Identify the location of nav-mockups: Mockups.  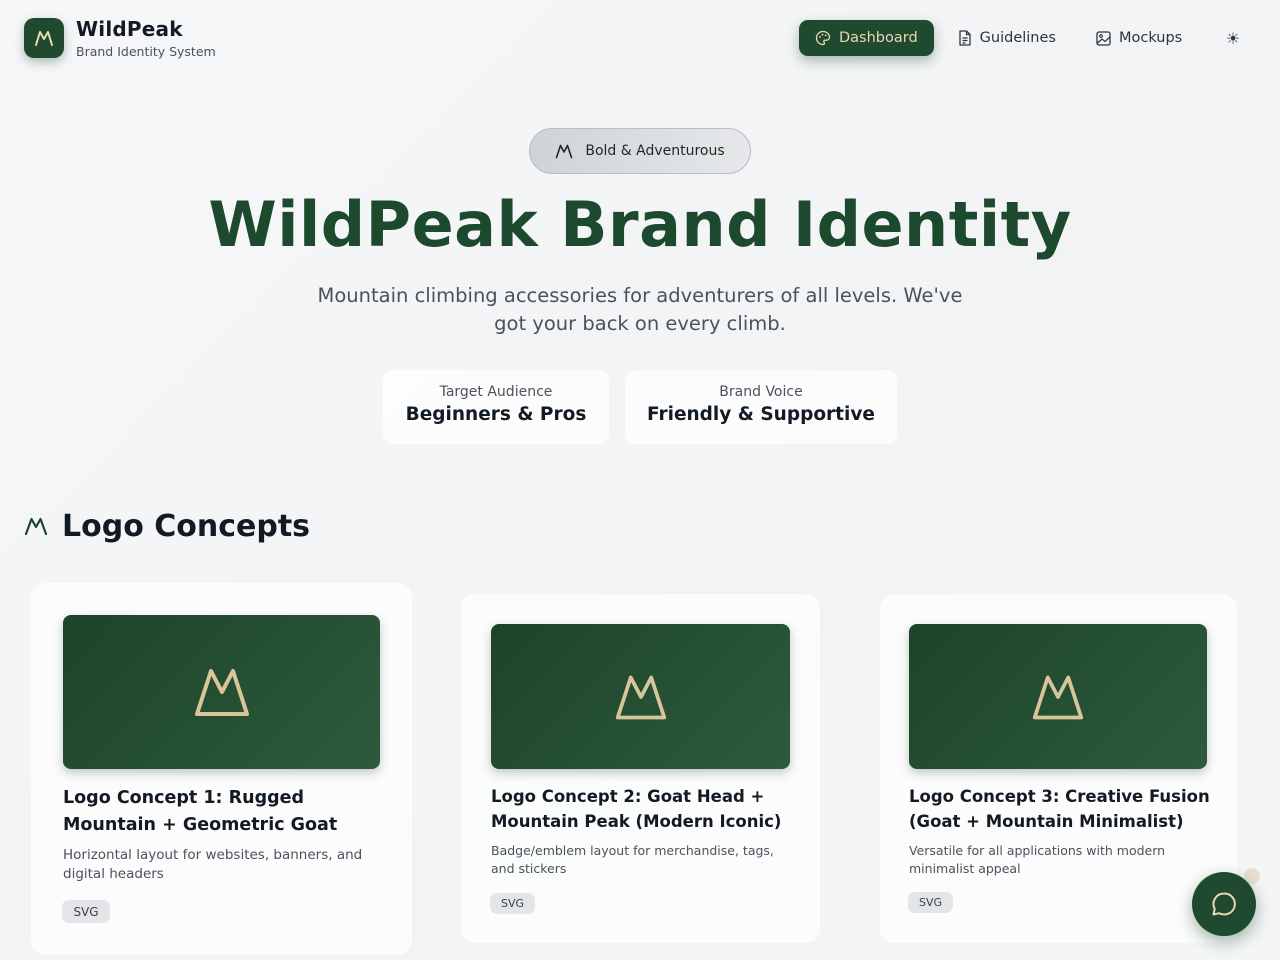
(1139, 38).